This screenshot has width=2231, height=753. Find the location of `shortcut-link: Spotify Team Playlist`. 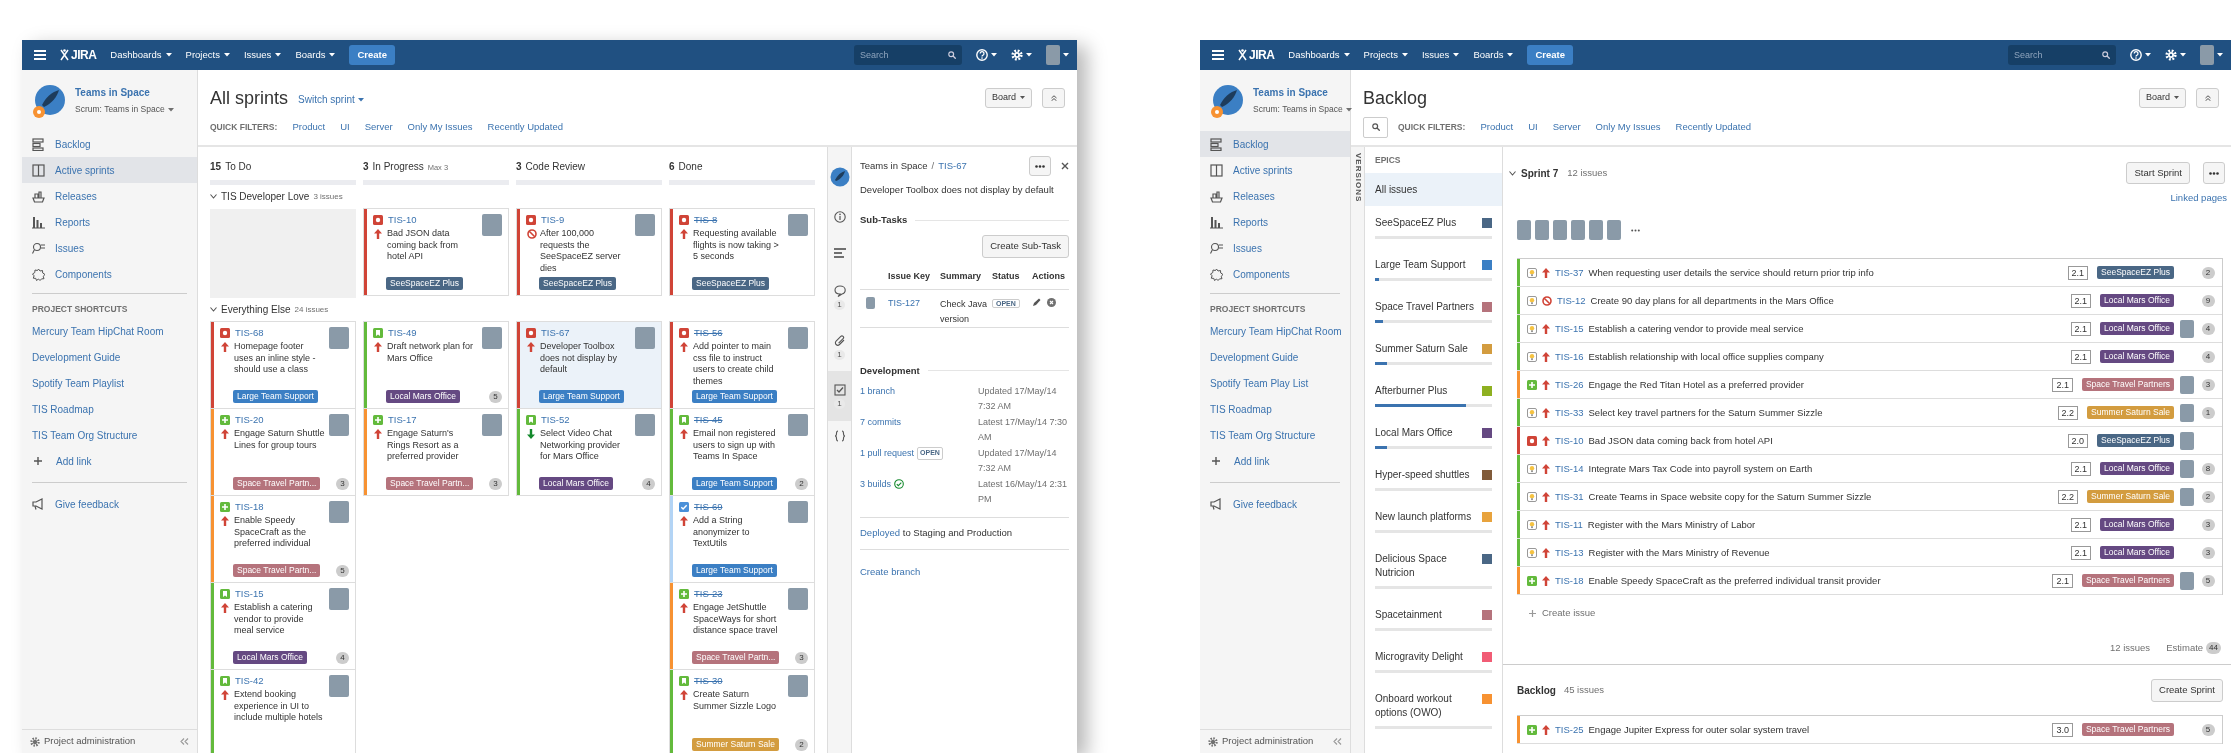

shortcut-link: Spotify Team Playlist is located at coordinates (78, 383).